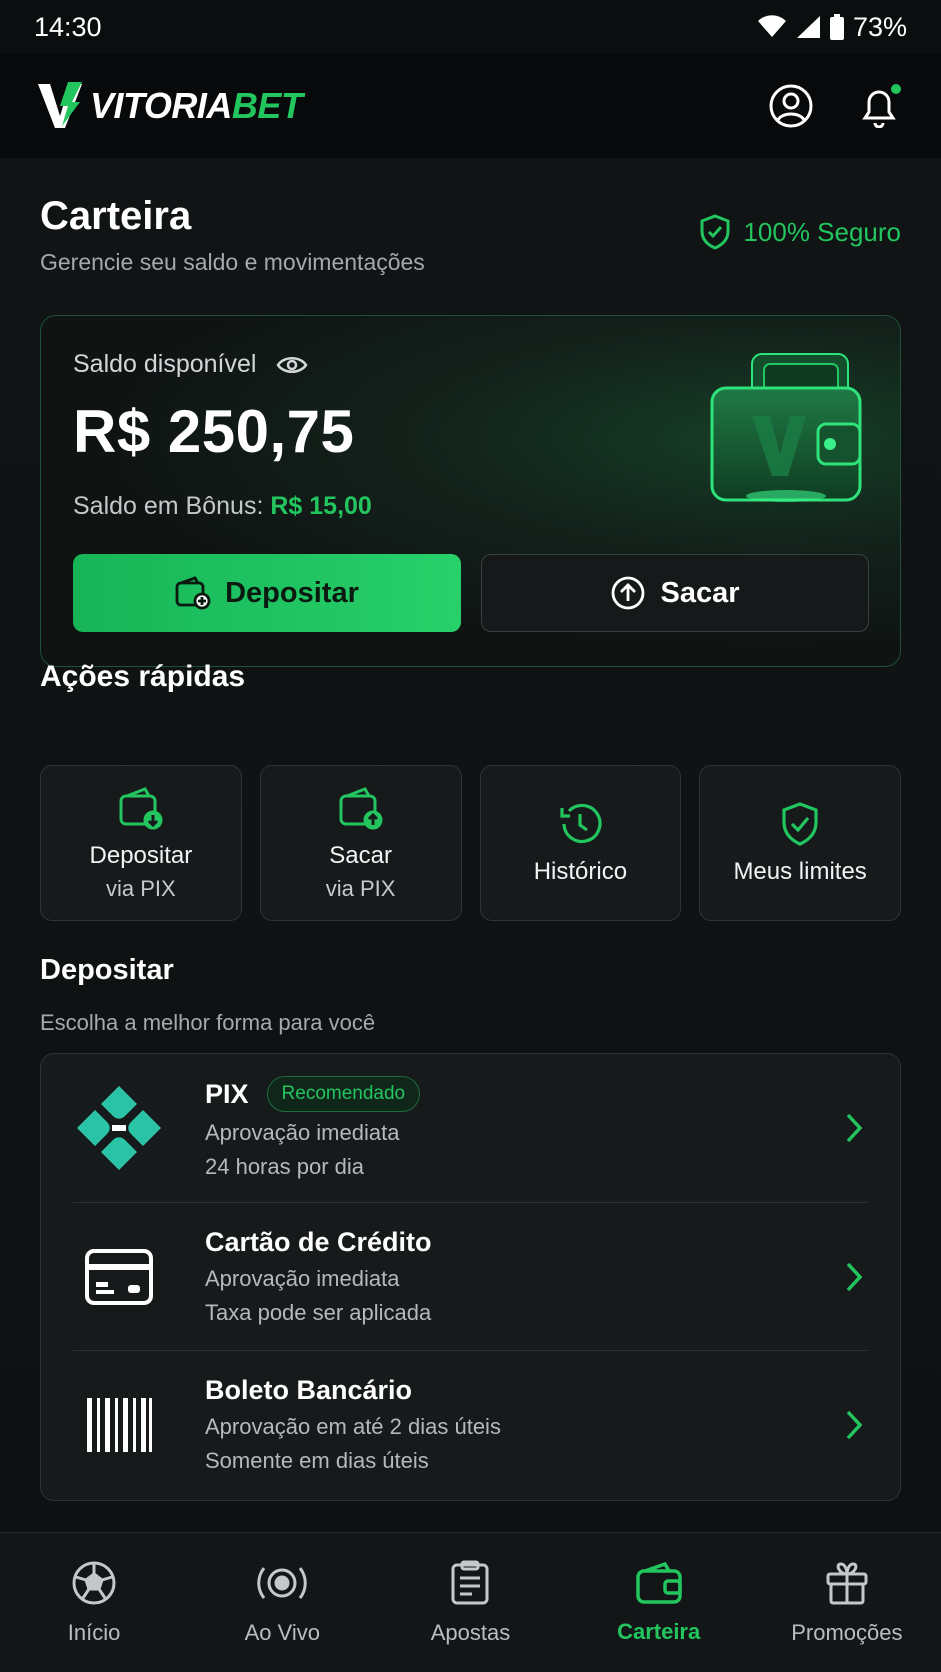 This screenshot has height=1672, width=941. I want to click on quick-history: Histórico, so click(580, 843).